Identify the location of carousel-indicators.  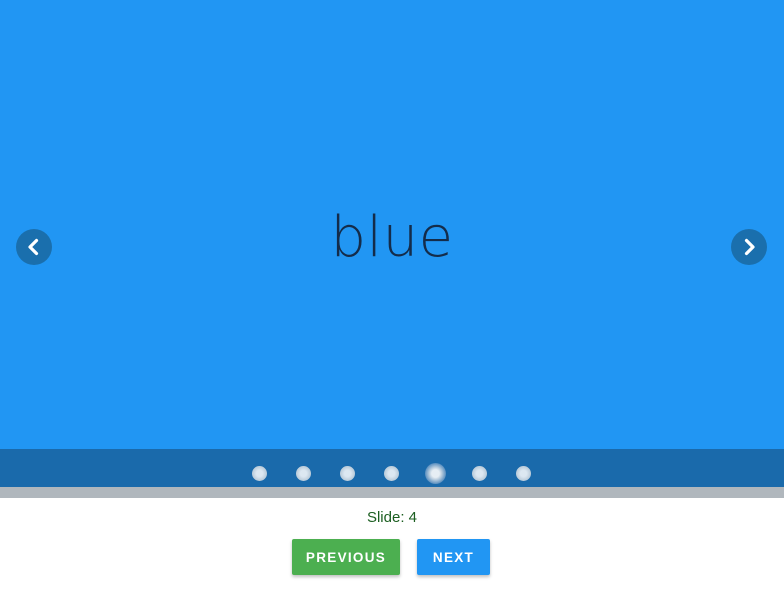
(392, 468).